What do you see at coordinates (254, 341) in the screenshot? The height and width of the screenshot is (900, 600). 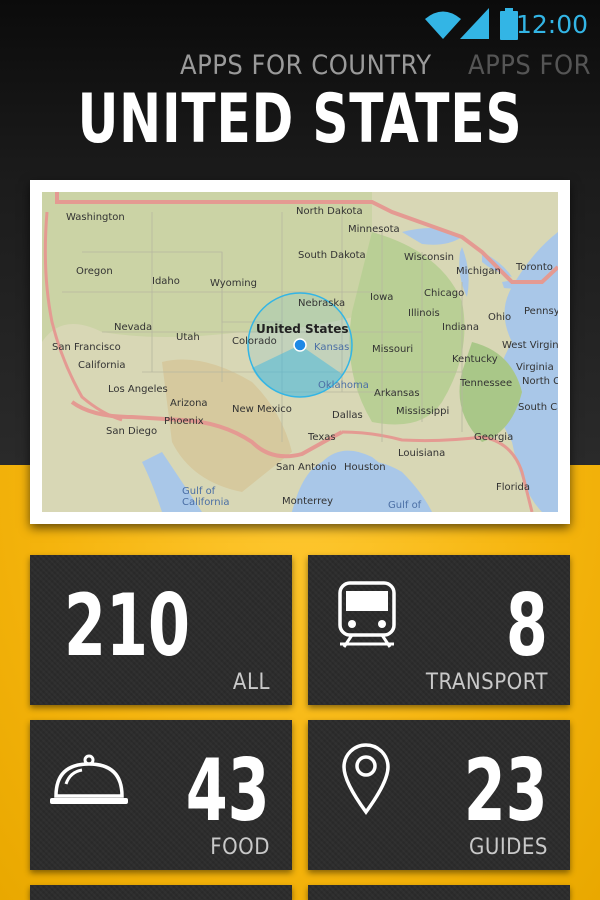 I see `map-label: Colorado` at bounding box center [254, 341].